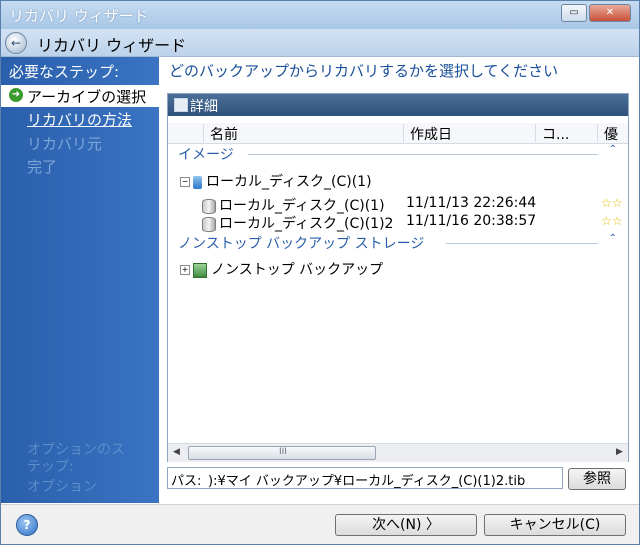 The image size is (640, 545). I want to click on backup-row-selected: ローカル_ディスク_(C)(1)2, so click(297, 223).